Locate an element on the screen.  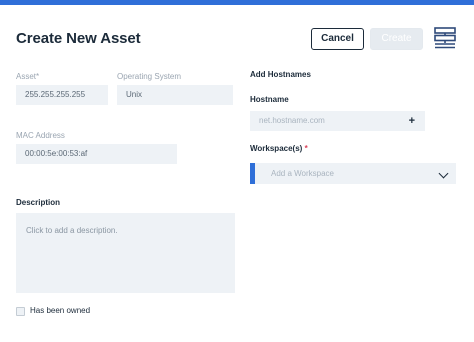
add-hostnames-title: Add Hostnames is located at coordinates (280, 74).